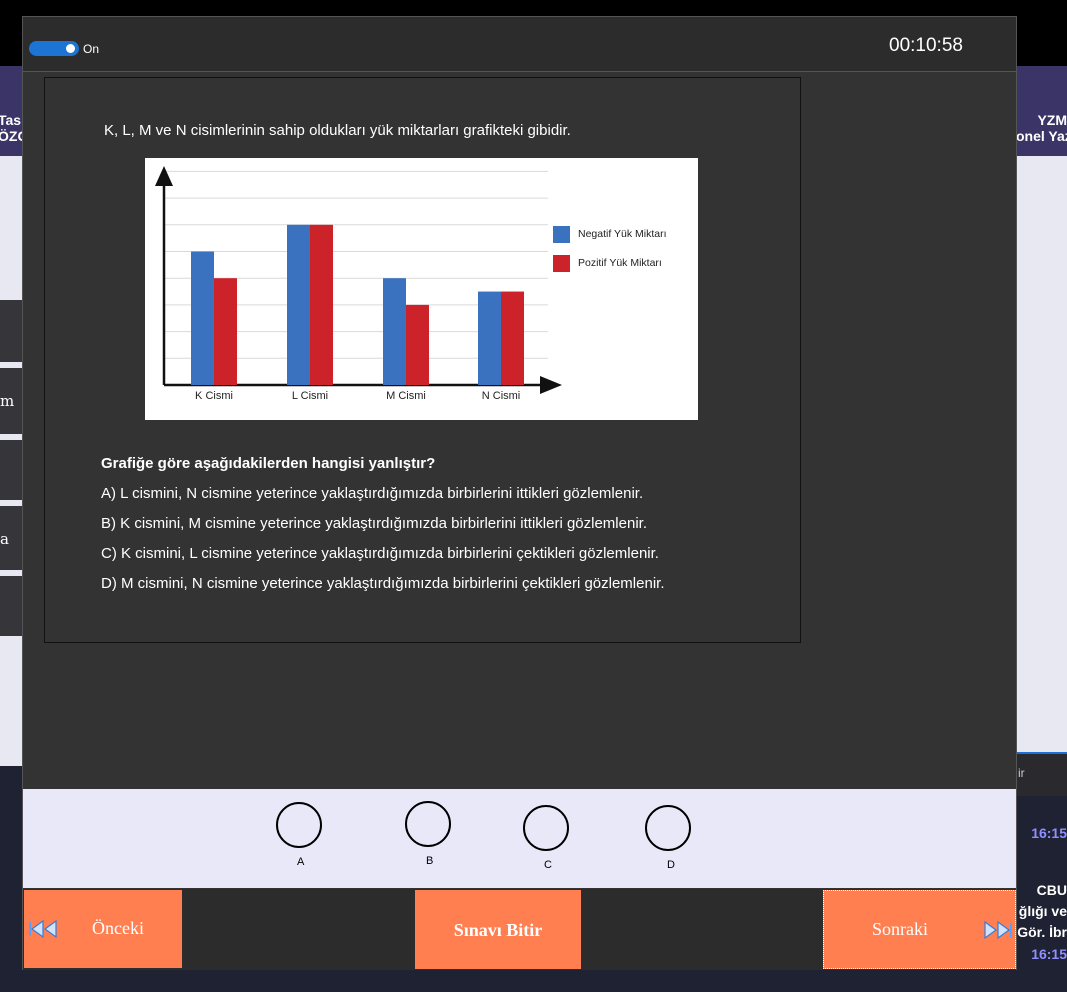  Describe the element at coordinates (43, 929) in the screenshot. I see `previous-double-arrow-icon` at that location.